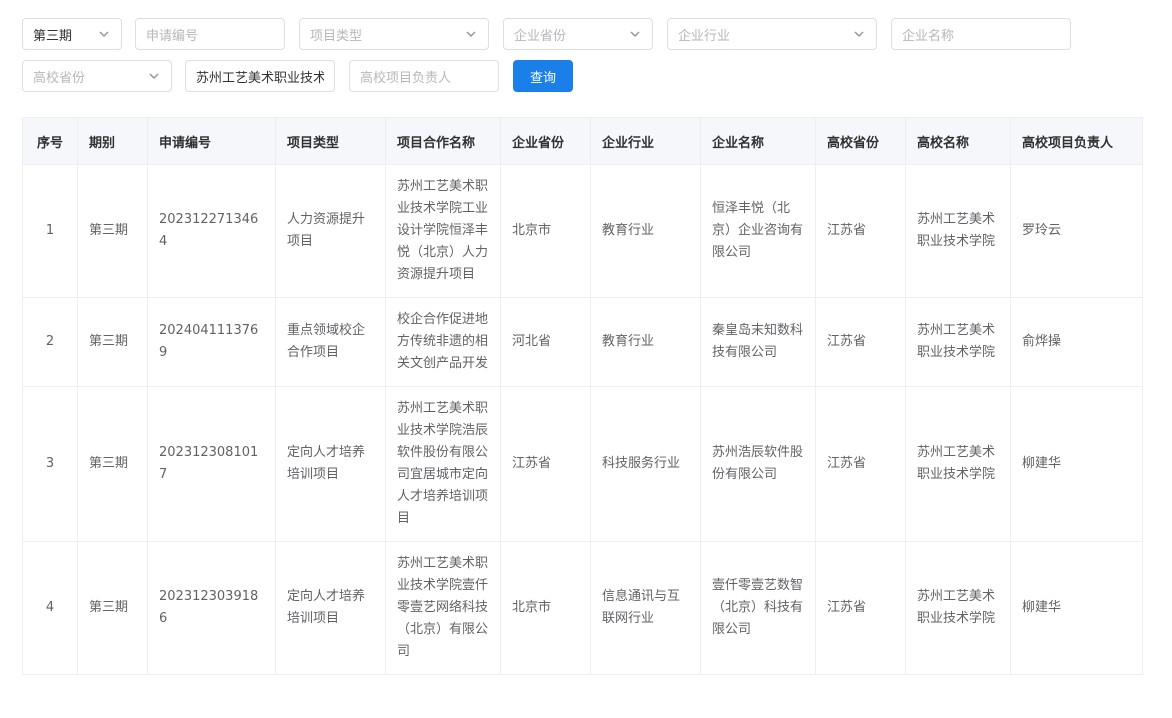  What do you see at coordinates (645, 608) in the screenshot?
I see `cell-company-industry: 信息通讯与互联网行业` at bounding box center [645, 608].